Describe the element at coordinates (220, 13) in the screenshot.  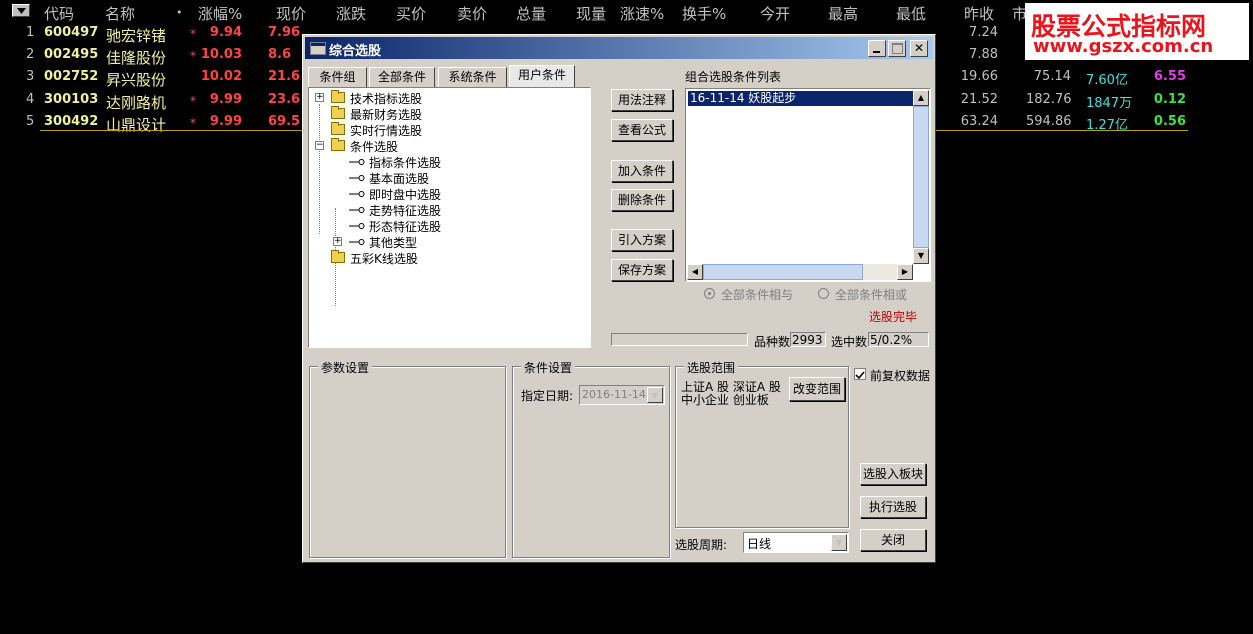
I see `header-change-pct: 涨幅%` at that location.